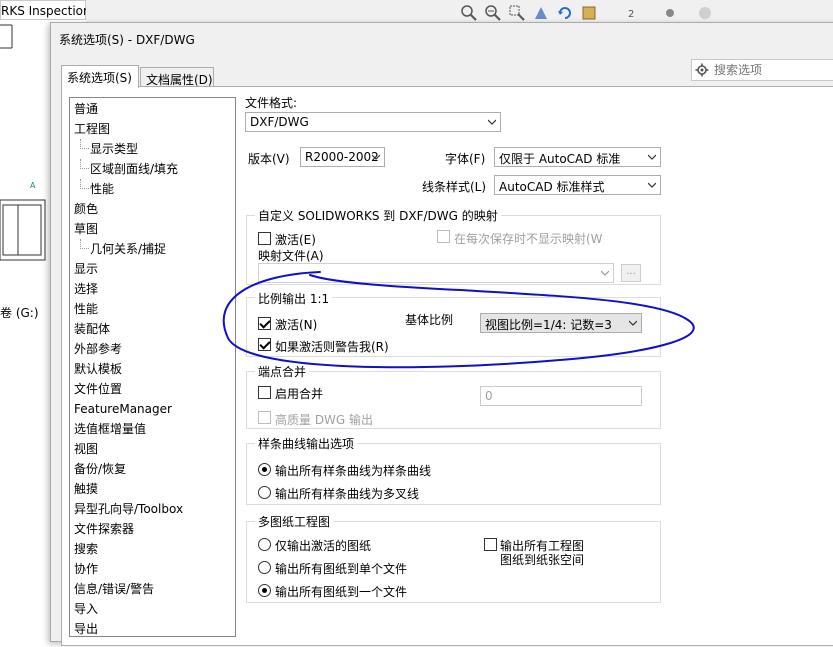  What do you see at coordinates (98, 389) in the screenshot?
I see `tree-item-file-locations: 文件位置` at bounding box center [98, 389].